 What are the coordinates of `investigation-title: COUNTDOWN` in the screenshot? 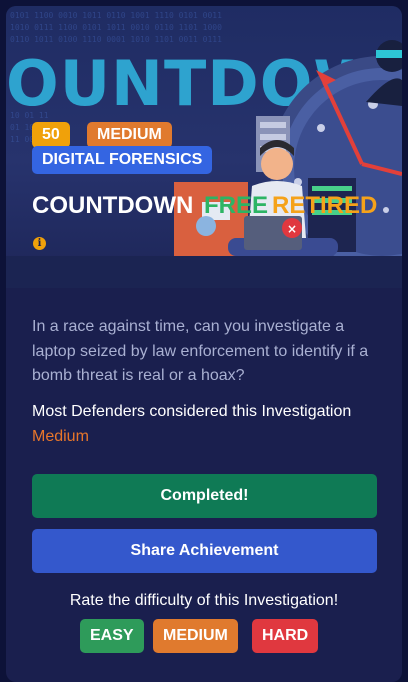 It's located at (113, 205).